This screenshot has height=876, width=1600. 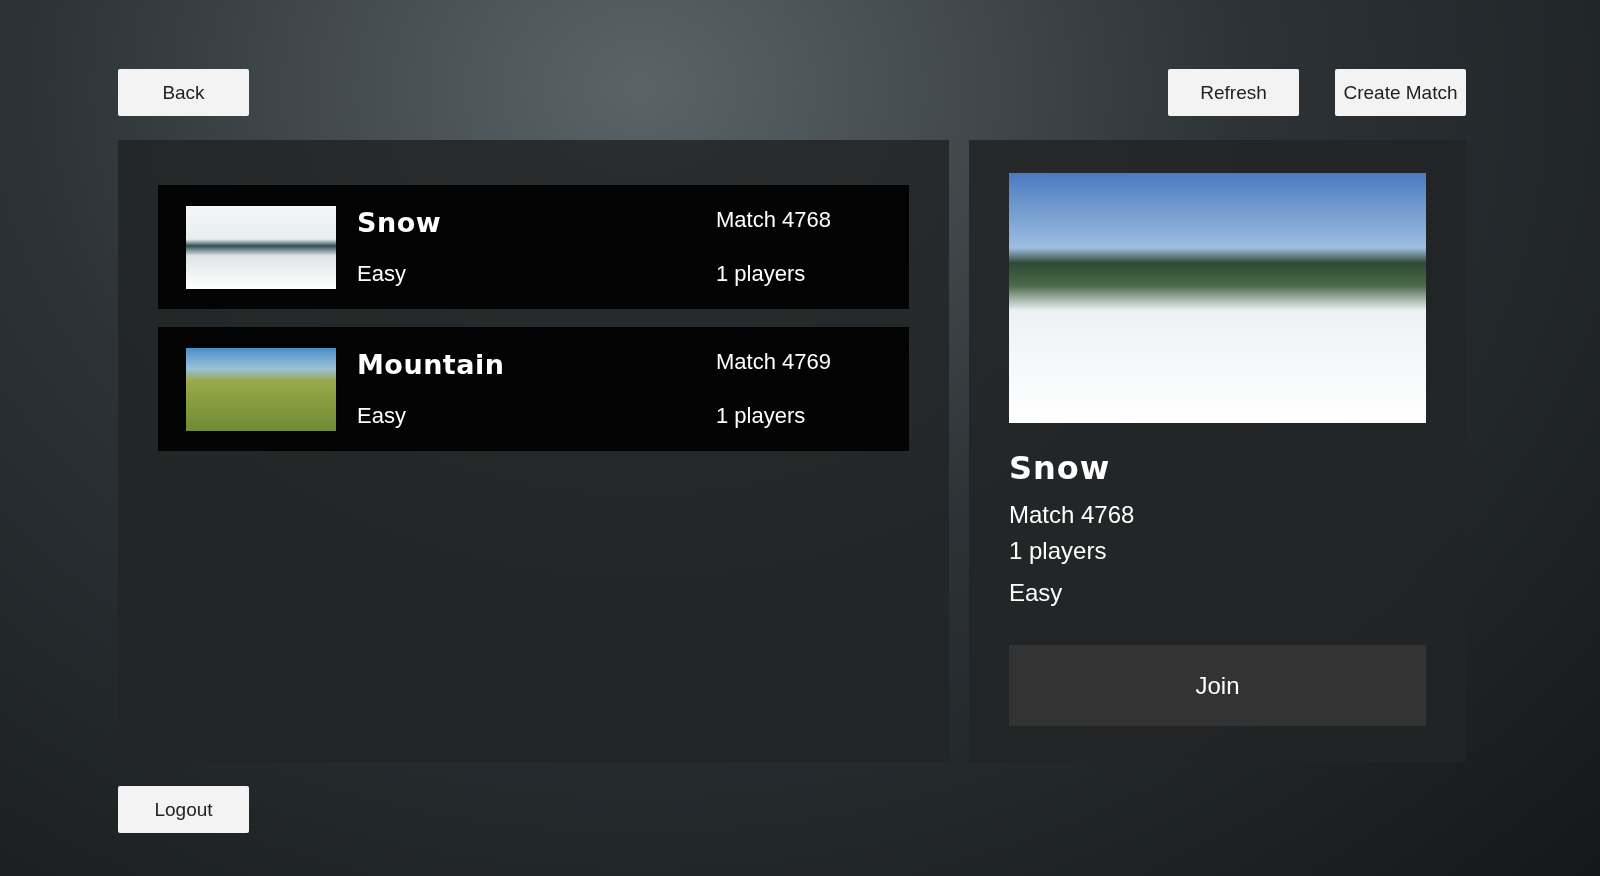 I want to click on join-button: Join, so click(x=1217, y=685).